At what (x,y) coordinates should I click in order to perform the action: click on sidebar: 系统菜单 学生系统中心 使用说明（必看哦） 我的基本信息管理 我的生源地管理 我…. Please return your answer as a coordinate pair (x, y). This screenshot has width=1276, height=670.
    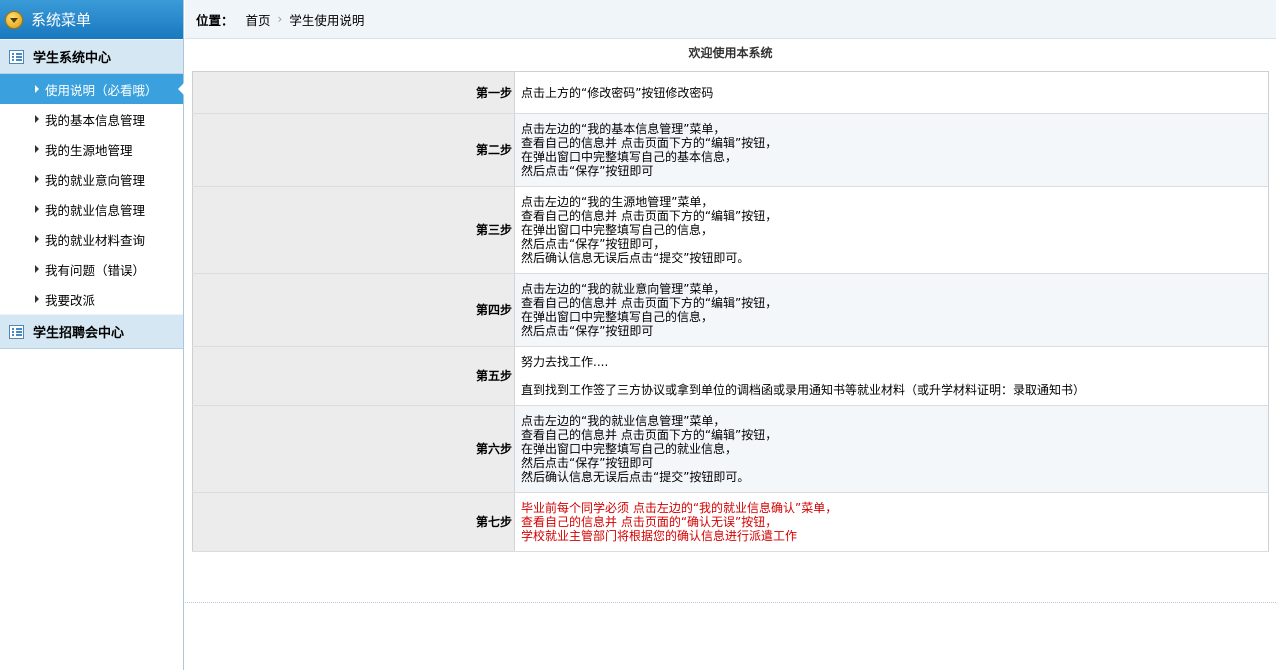
    Looking at the image, I should click on (92, 335).